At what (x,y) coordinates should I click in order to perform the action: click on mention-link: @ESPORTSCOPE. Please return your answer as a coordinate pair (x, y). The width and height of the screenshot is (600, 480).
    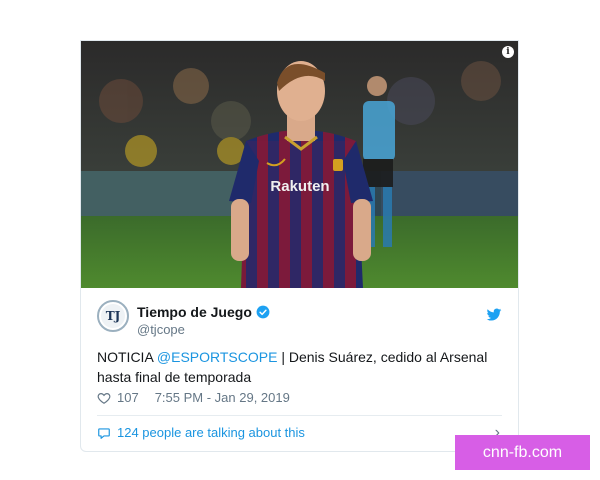
    Looking at the image, I should click on (217, 357).